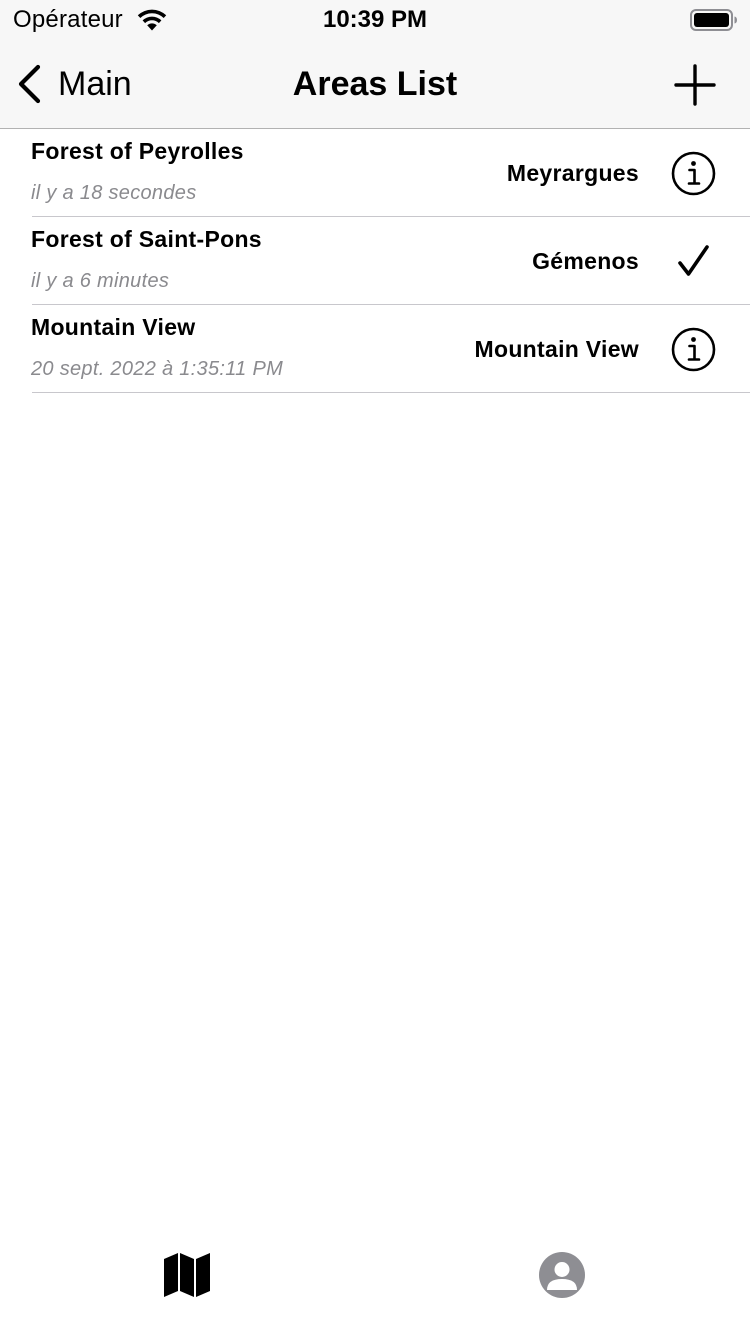 The height and width of the screenshot is (1334, 750). What do you see at coordinates (572, 173) in the screenshot?
I see `area-location: Meyrargues` at bounding box center [572, 173].